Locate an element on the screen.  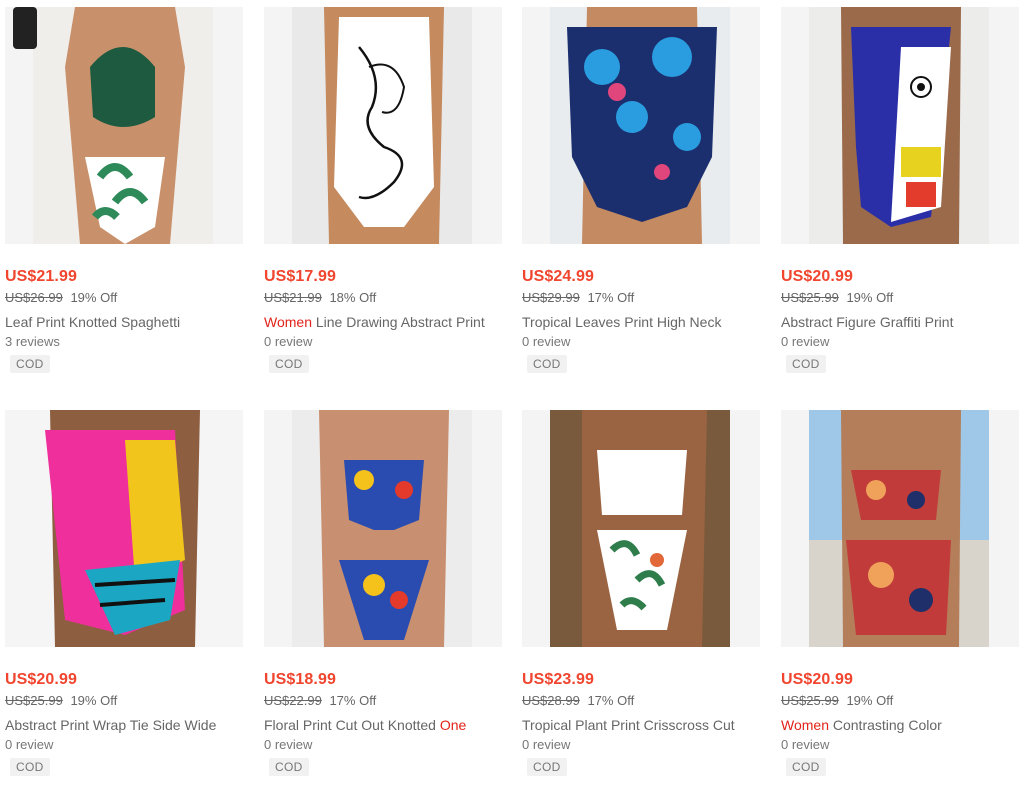
price-row: US$28.99 17% Off is located at coordinates (578, 700).